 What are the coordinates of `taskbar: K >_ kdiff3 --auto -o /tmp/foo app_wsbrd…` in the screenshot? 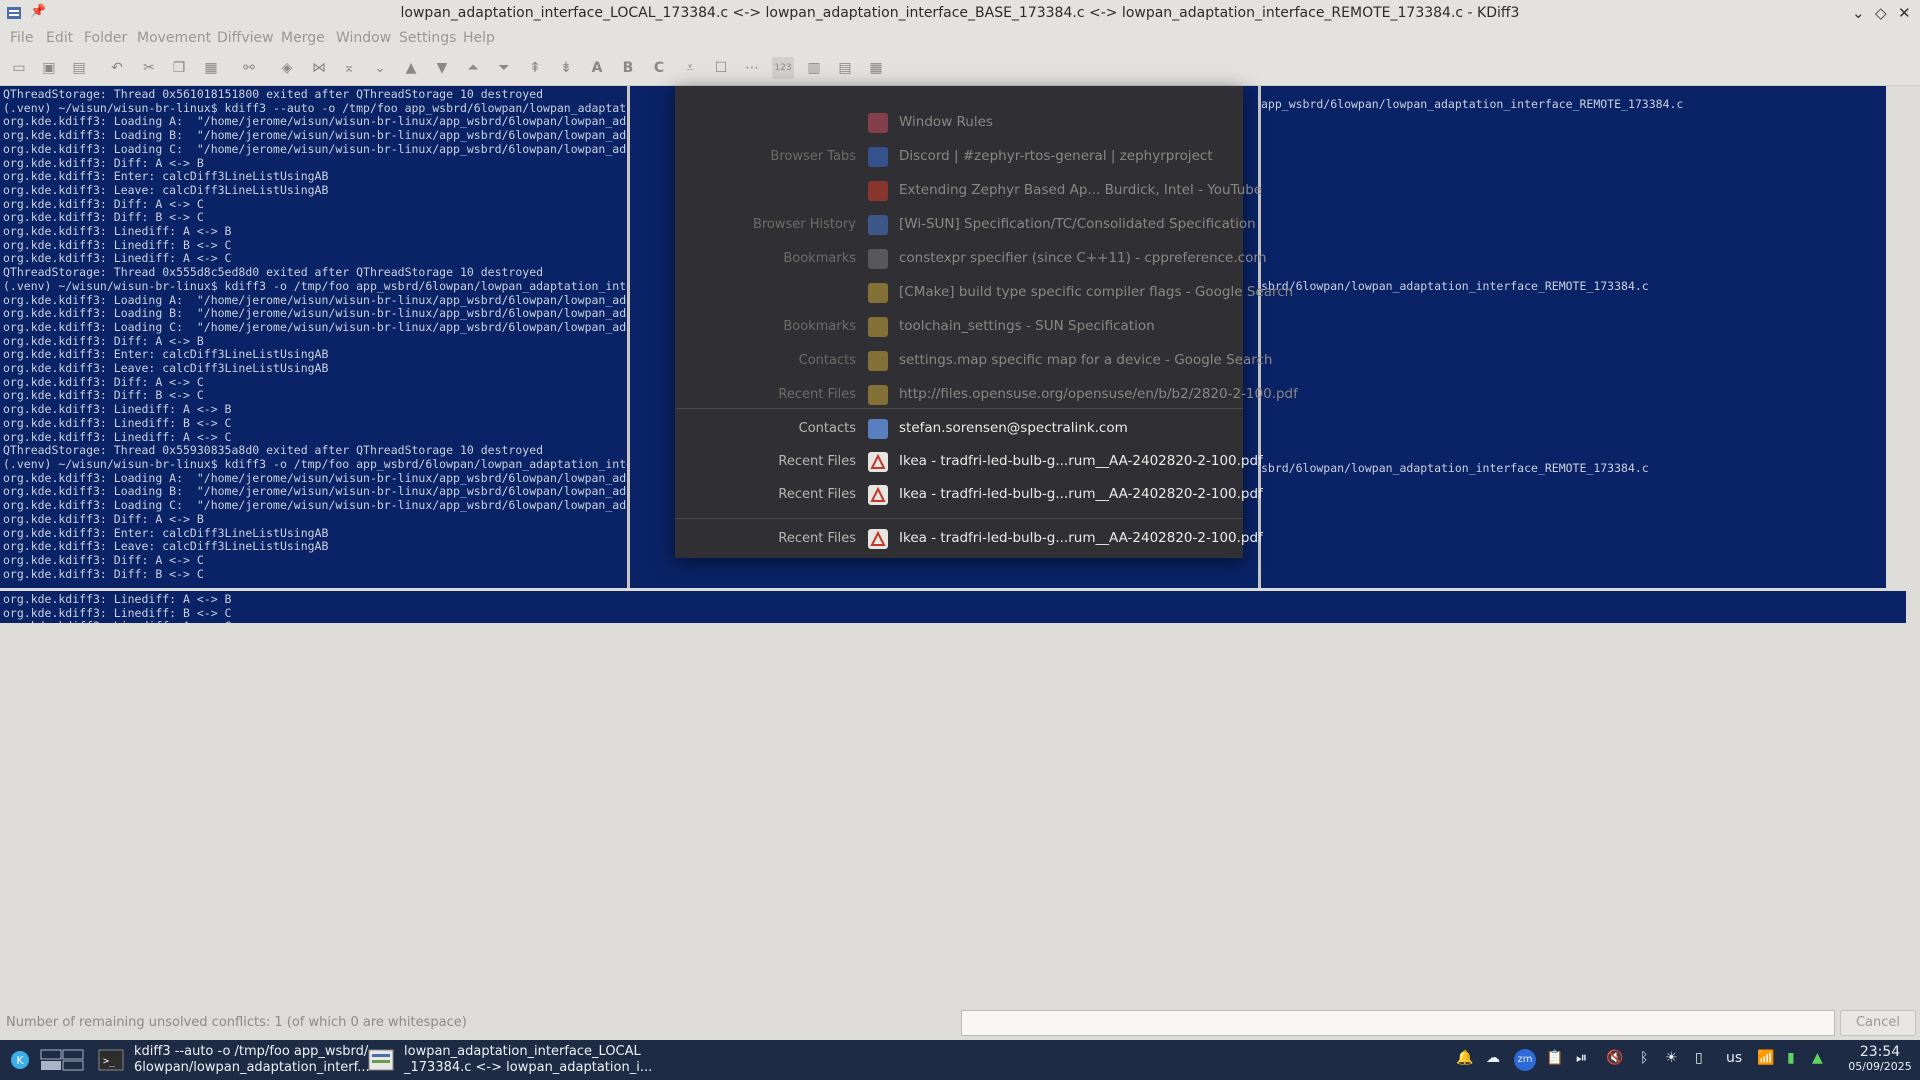 It's located at (960, 1060).